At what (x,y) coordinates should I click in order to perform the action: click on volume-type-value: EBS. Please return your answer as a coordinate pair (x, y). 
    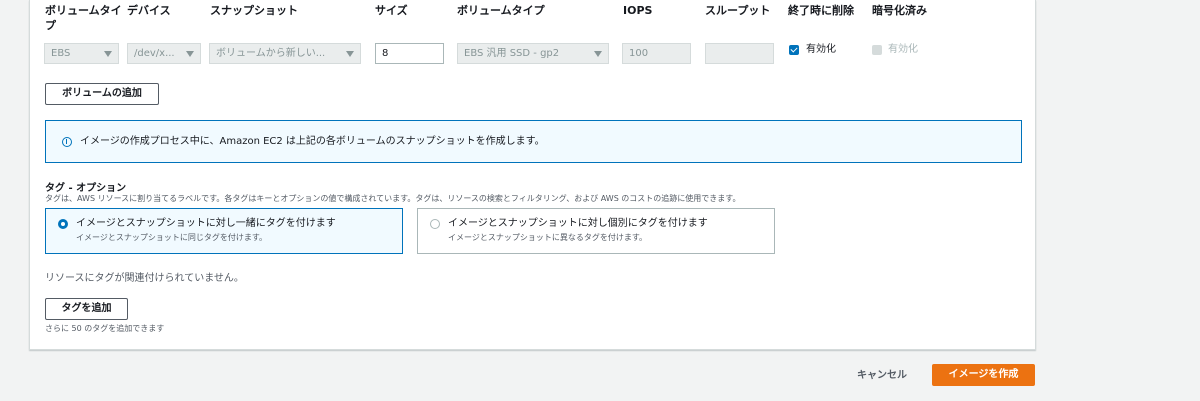
    Looking at the image, I should click on (61, 53).